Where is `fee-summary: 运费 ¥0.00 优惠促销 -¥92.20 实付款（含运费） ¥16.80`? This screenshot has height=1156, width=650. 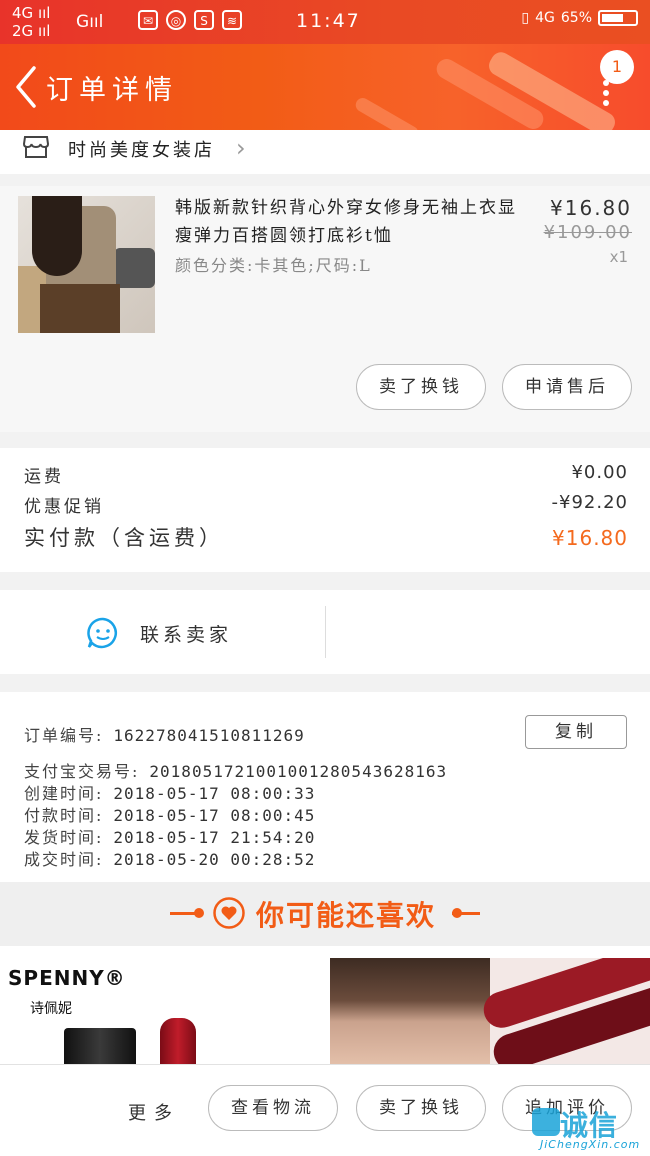 fee-summary: 运费 ¥0.00 优惠促销 -¥92.20 实付款（含运费） ¥16.80 is located at coordinates (325, 510).